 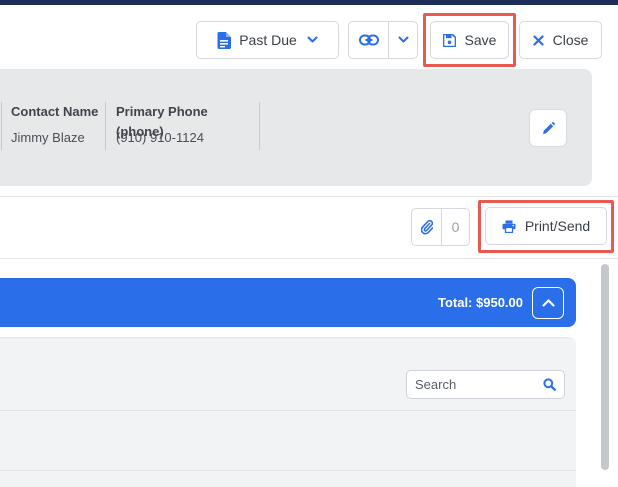 What do you see at coordinates (605, 367) in the screenshot?
I see `scrollbar-thumb` at bounding box center [605, 367].